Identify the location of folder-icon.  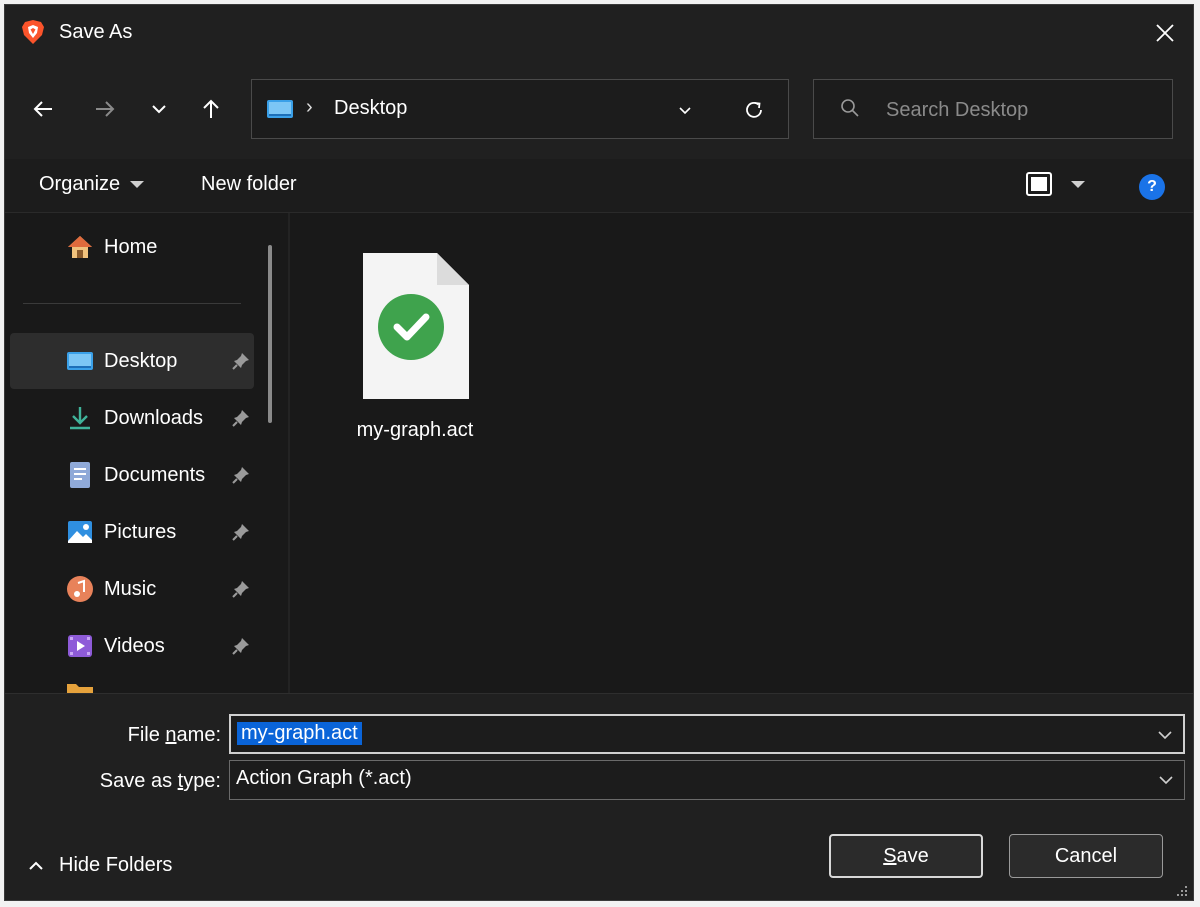
(80, 685).